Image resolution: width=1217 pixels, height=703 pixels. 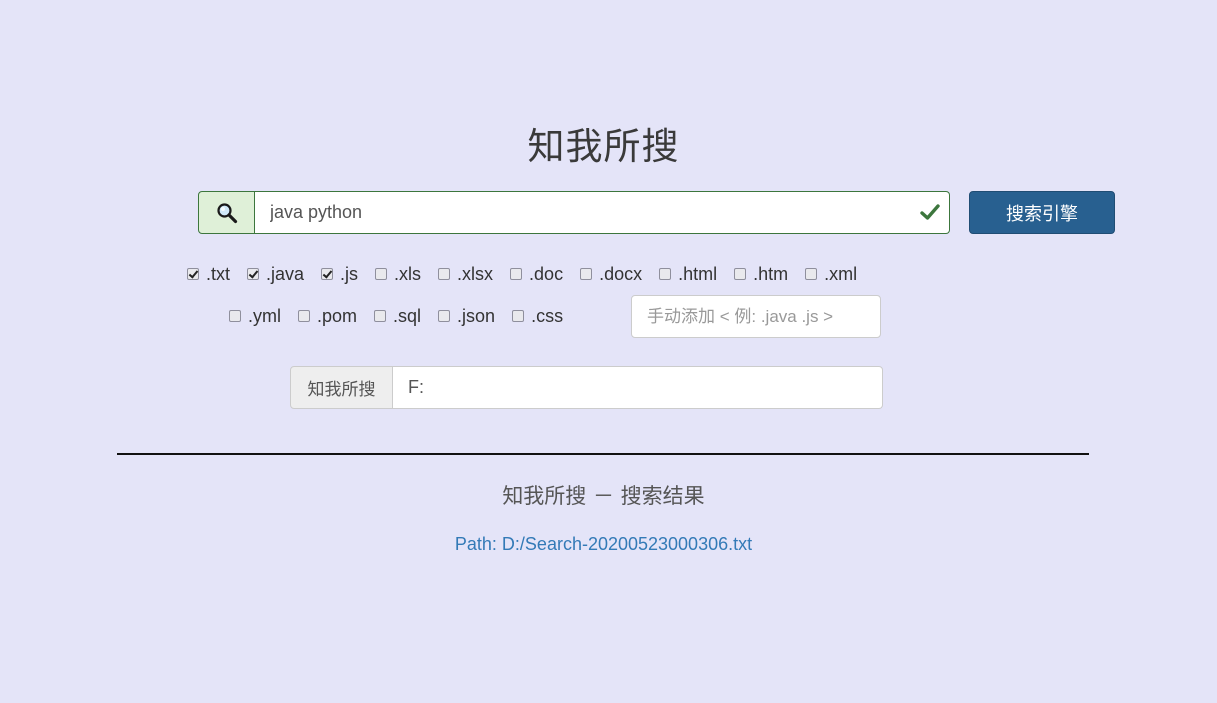 I want to click on extension-checkbox-item: .xls, so click(x=398, y=274).